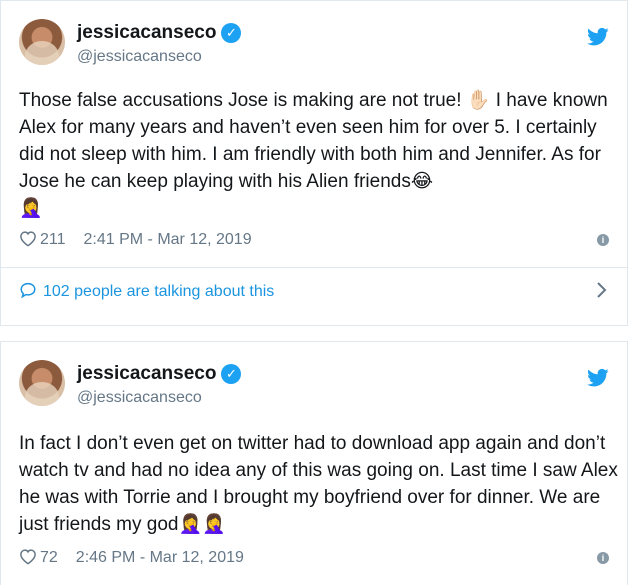 Image resolution: width=630 pixels, height=585 pixels. What do you see at coordinates (478, 100) in the screenshot?
I see `raised-hand-emoji: ✋🏻` at bounding box center [478, 100].